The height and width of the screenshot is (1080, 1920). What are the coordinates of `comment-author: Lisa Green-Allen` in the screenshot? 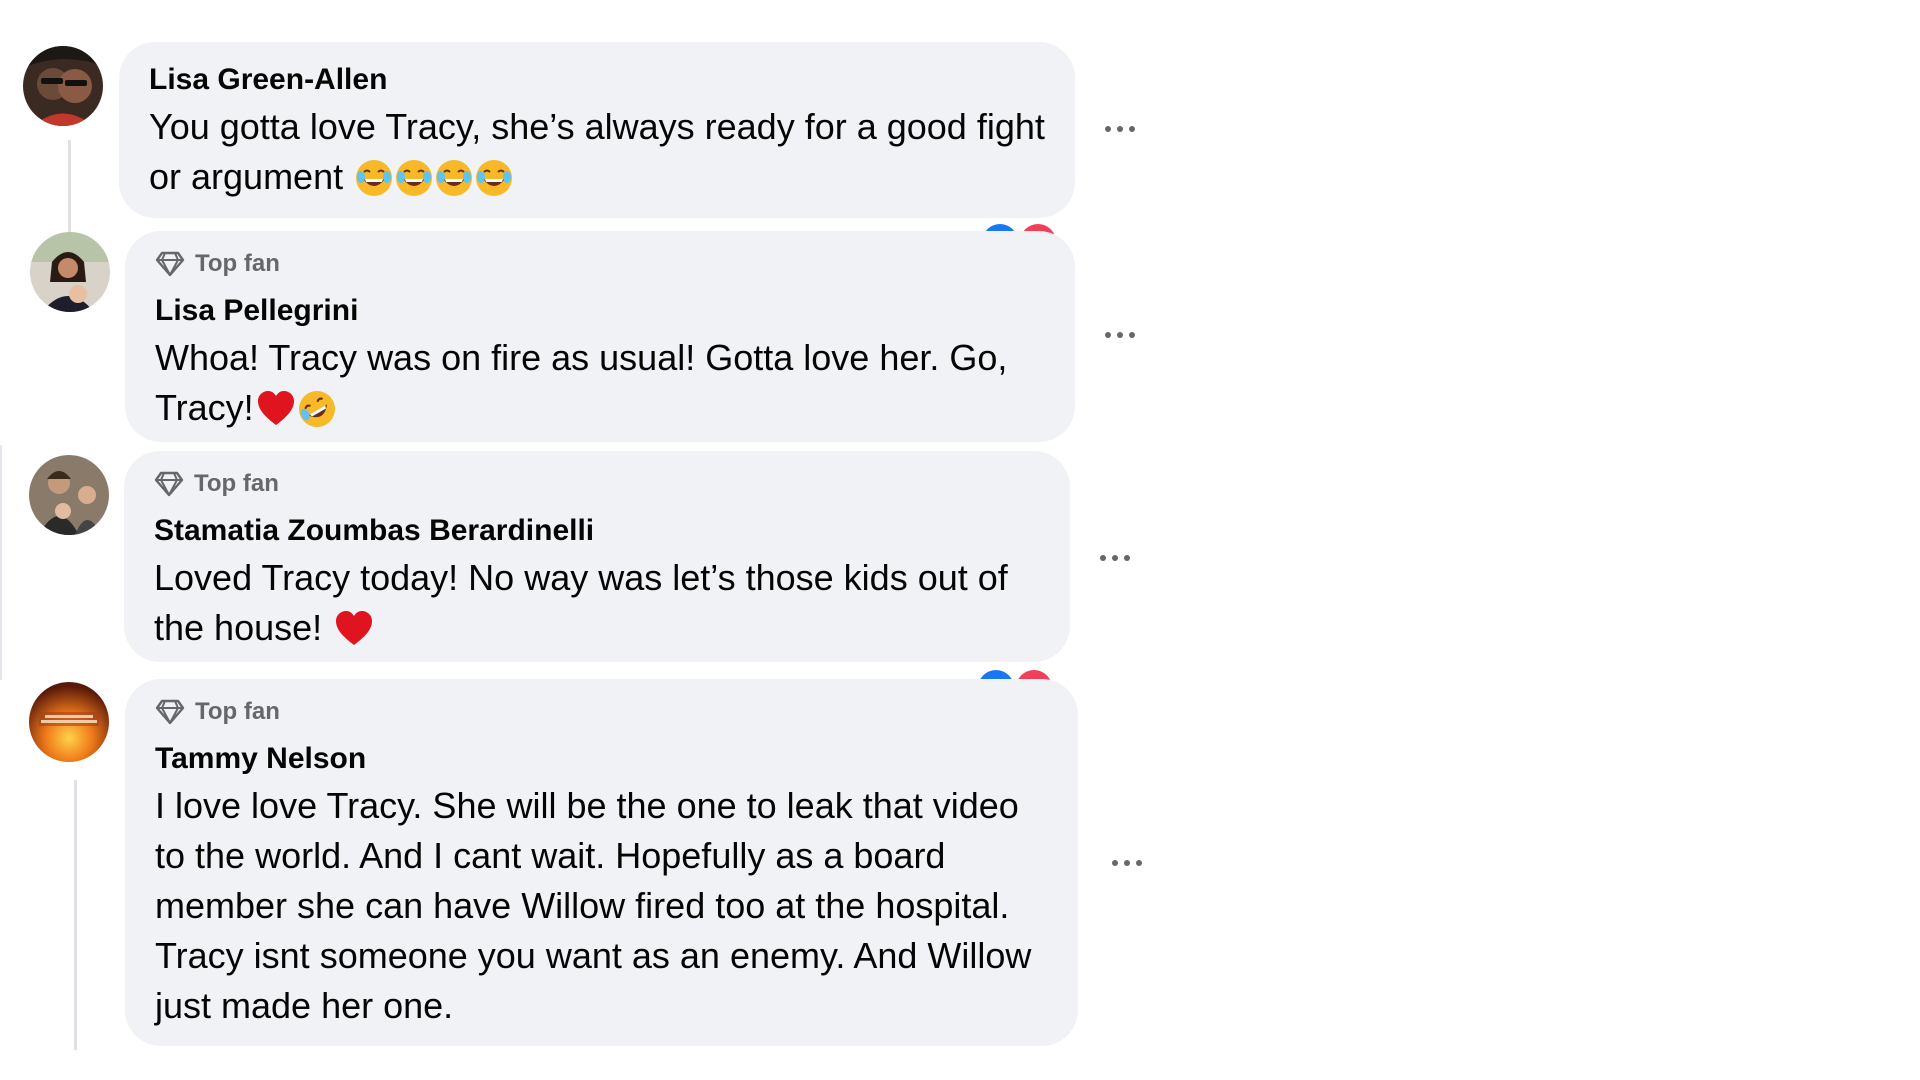 It's located at (597, 80).